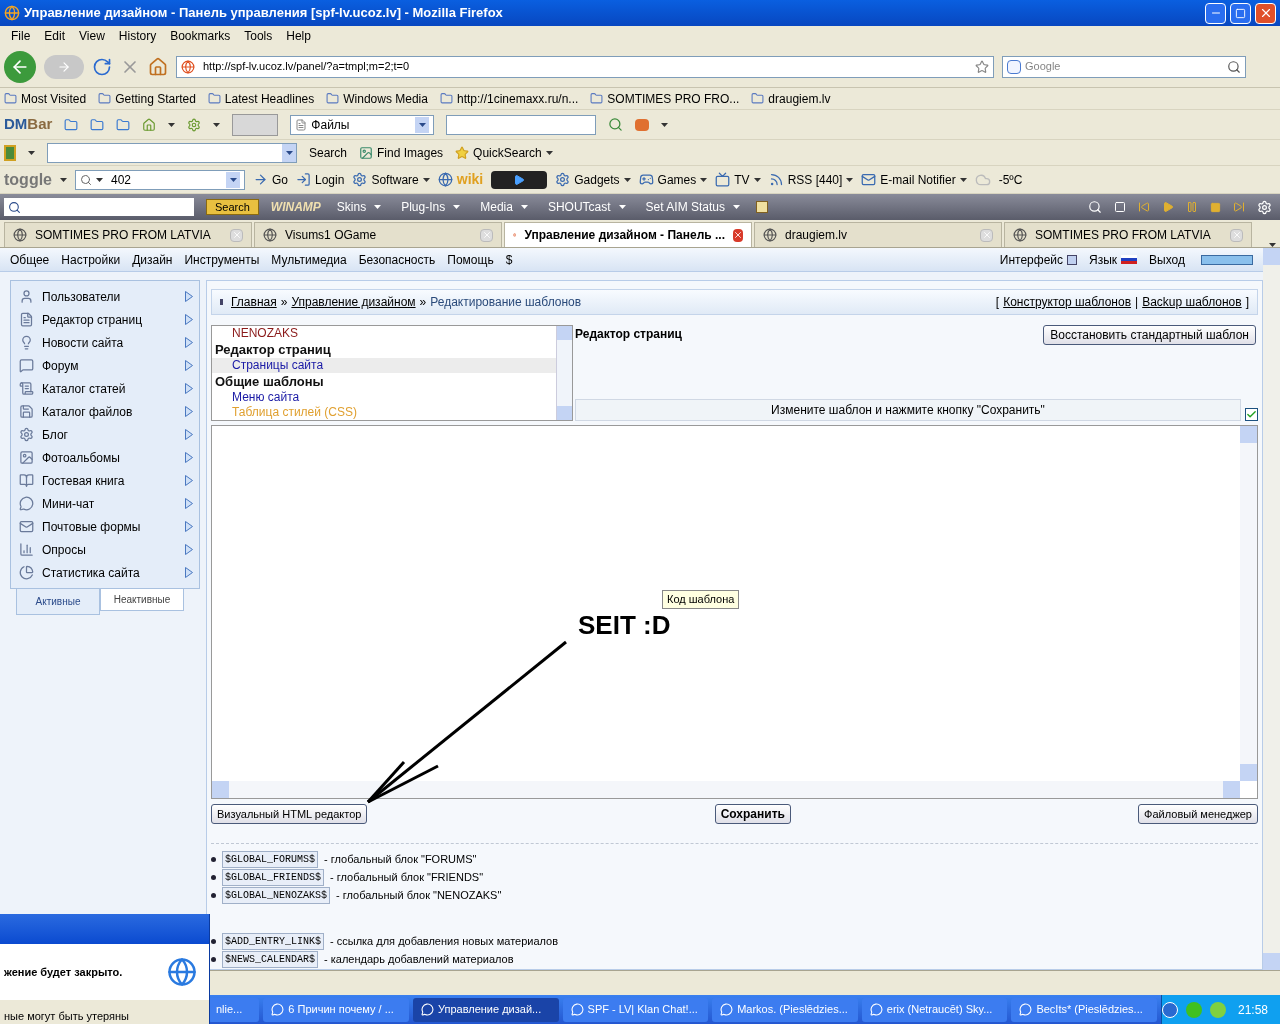 This screenshot has height=1024, width=1280. I want to click on bookmark-item: Latest Headlines, so click(269, 98).